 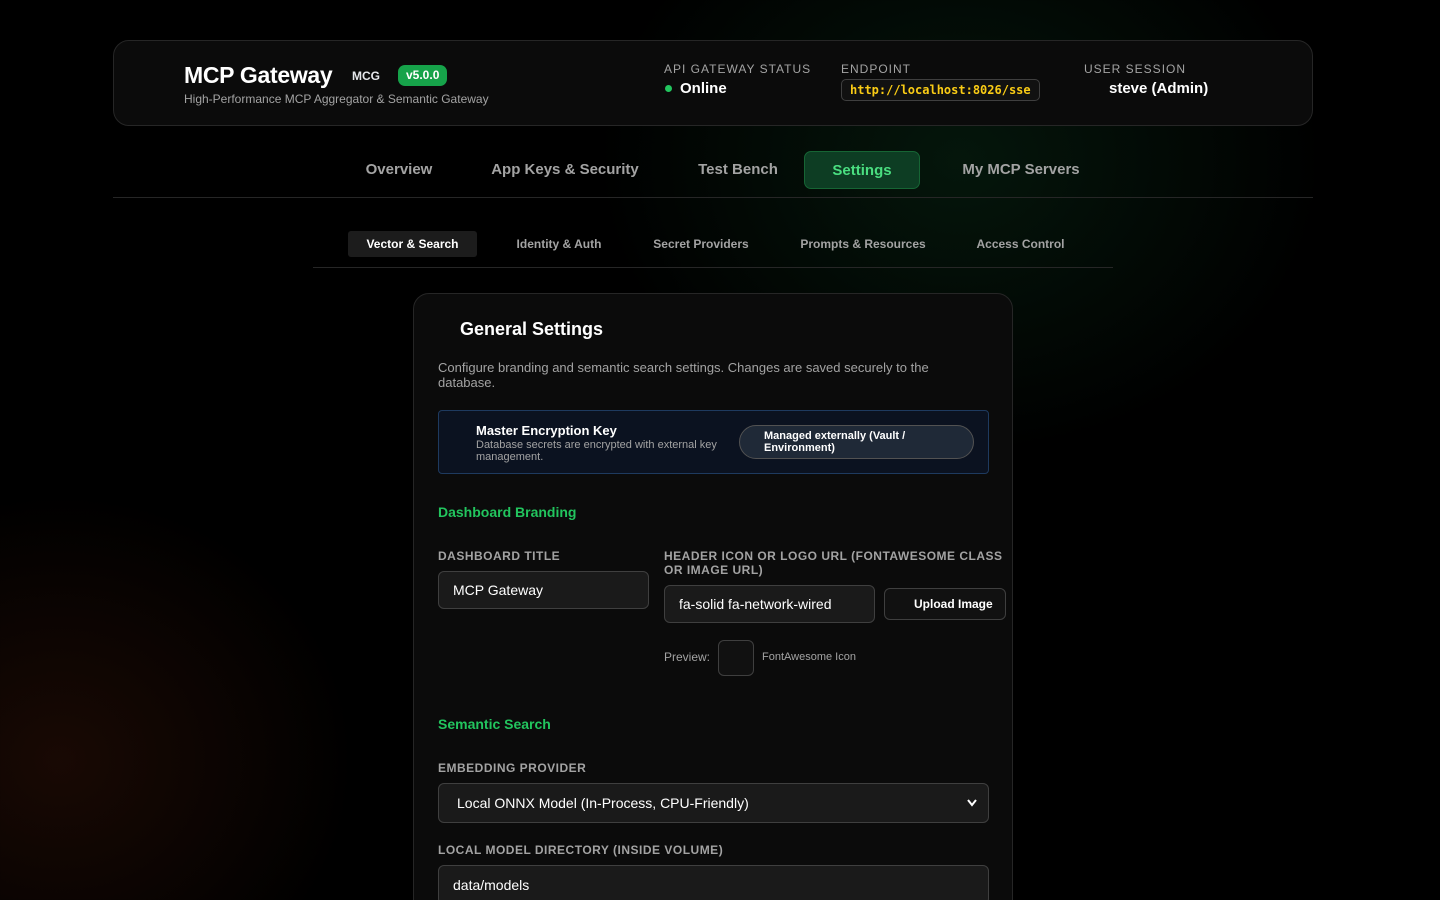 What do you see at coordinates (494, 724) in the screenshot?
I see `semantic-search-heading: Semantic Search` at bounding box center [494, 724].